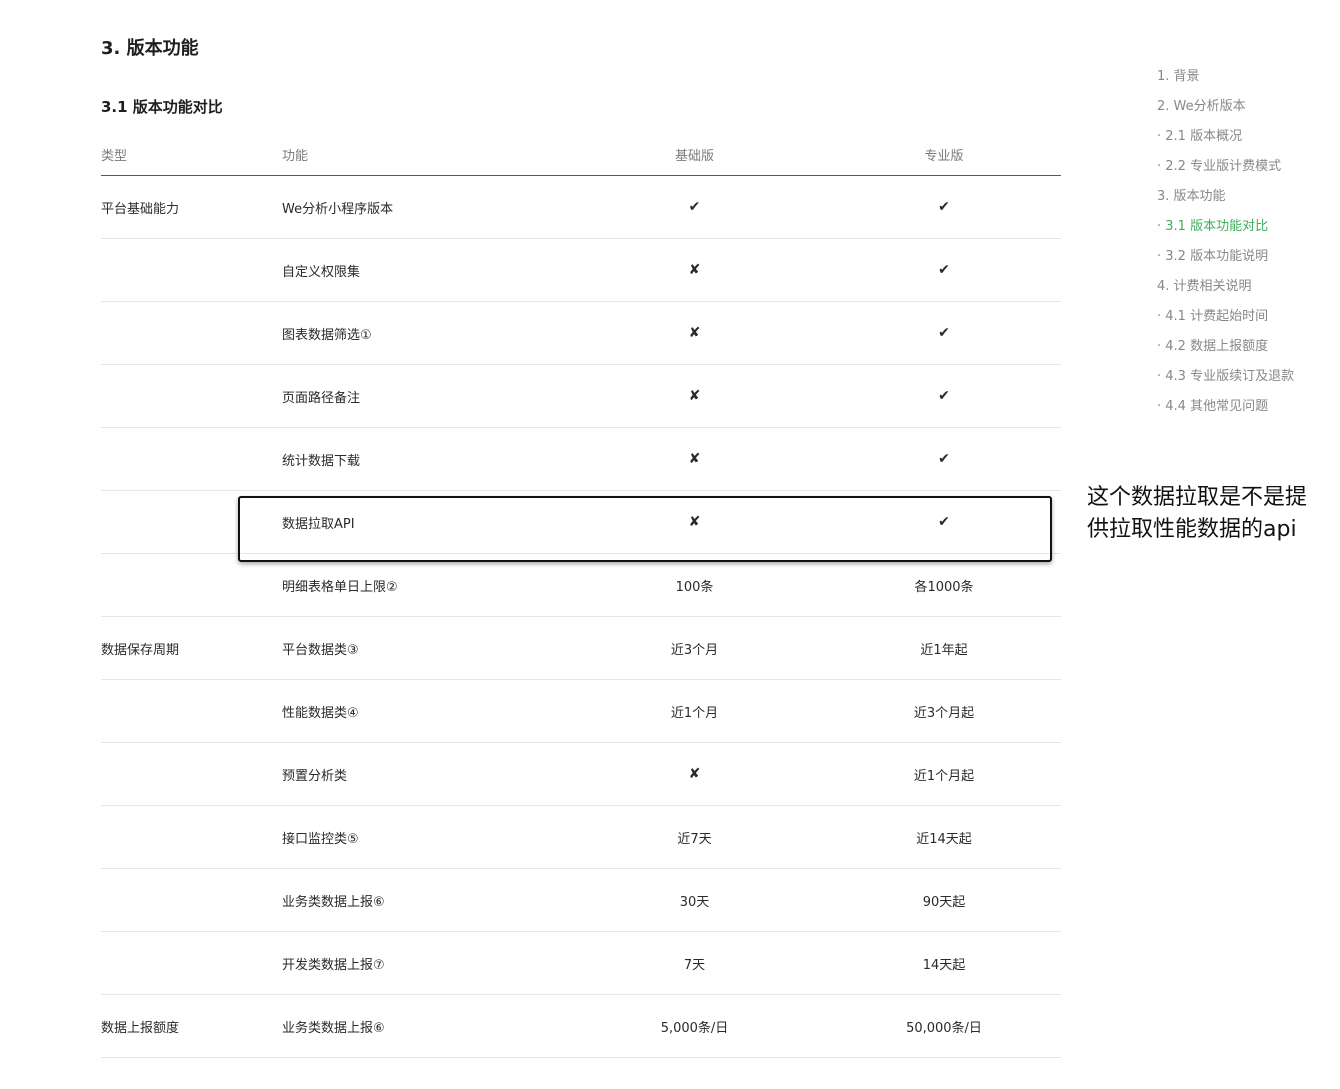  Describe the element at coordinates (1248, 347) in the screenshot. I see `toc-item: · 4.2 数据上报额度` at that location.